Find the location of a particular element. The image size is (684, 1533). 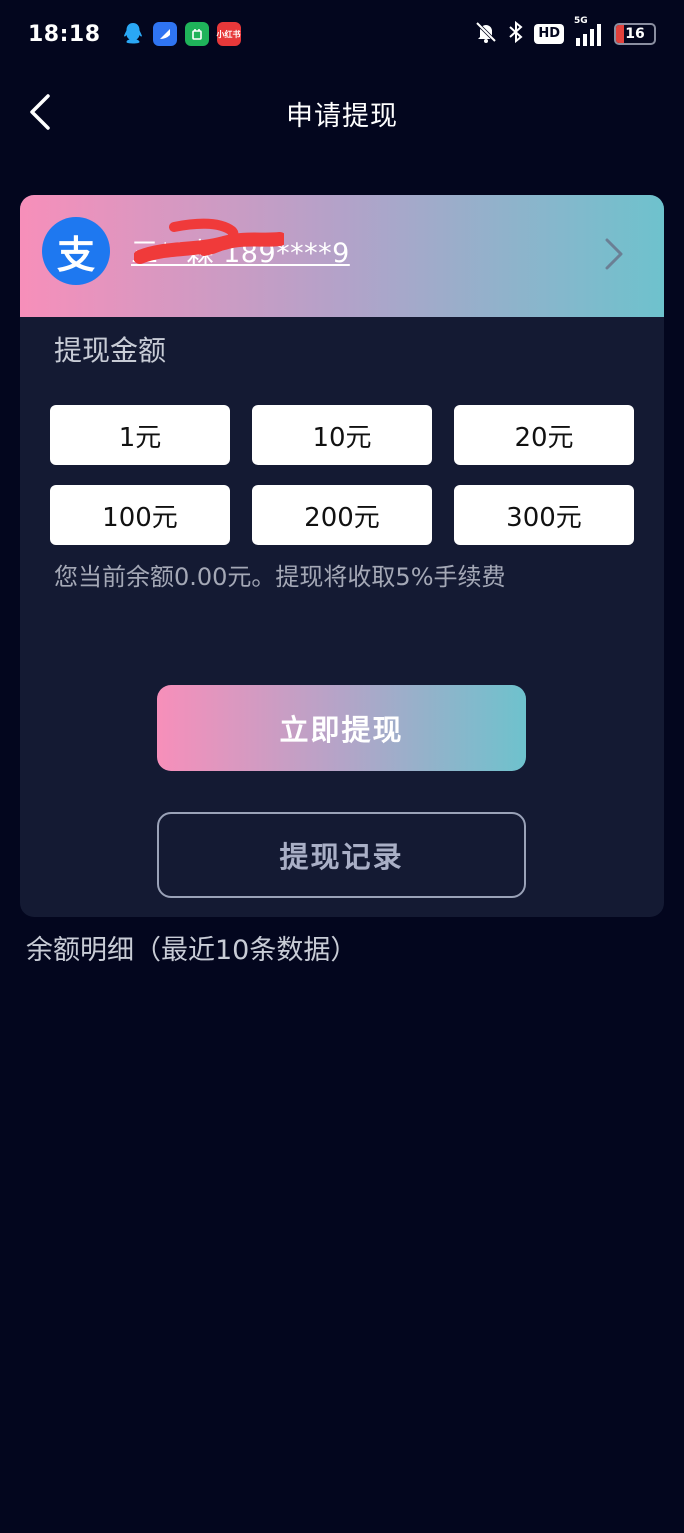

qq-icon is located at coordinates (133, 34).